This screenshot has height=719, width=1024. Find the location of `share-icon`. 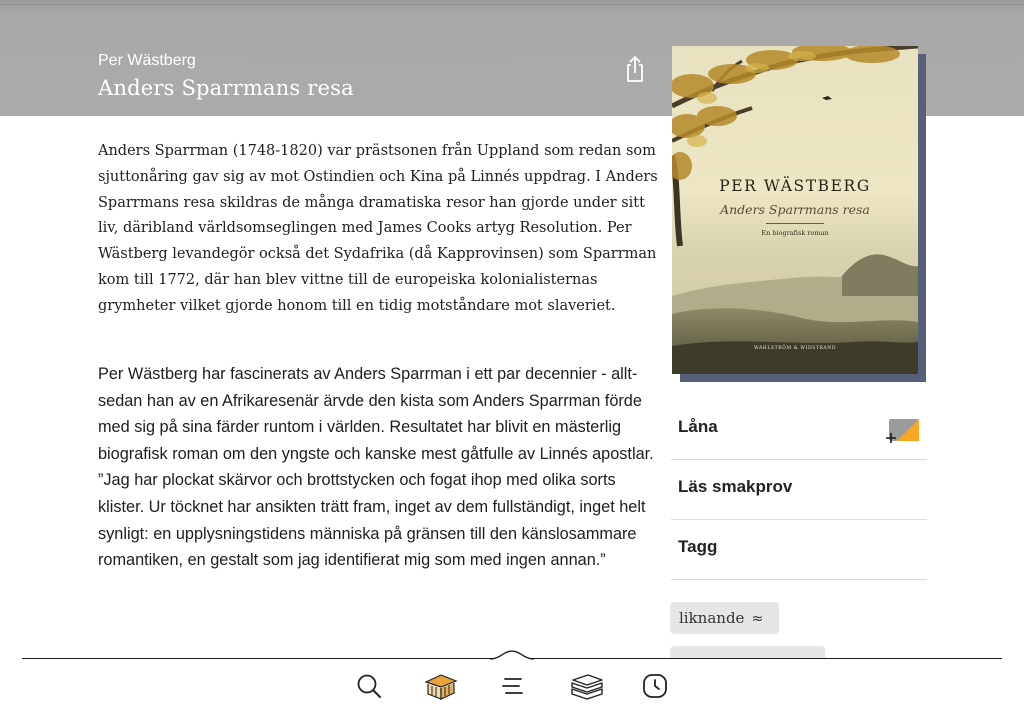

share-icon is located at coordinates (635, 69).